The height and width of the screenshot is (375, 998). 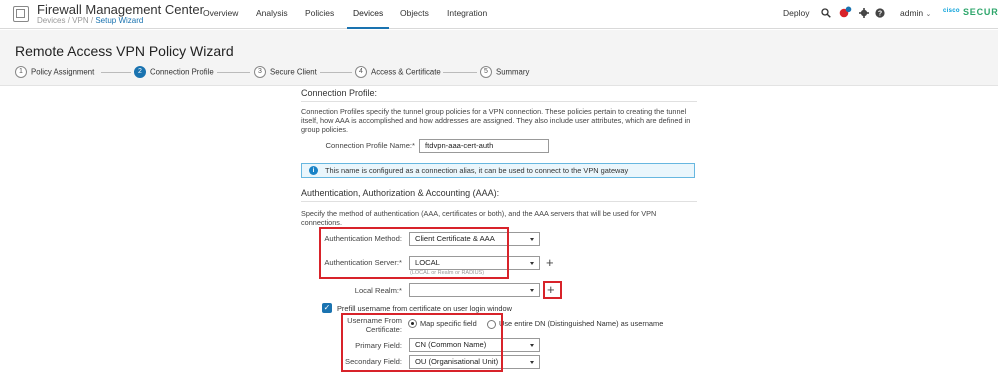 What do you see at coordinates (484, 146) in the screenshot?
I see `profile-name-input: ftdvpn-aaa-cert-auth` at bounding box center [484, 146].